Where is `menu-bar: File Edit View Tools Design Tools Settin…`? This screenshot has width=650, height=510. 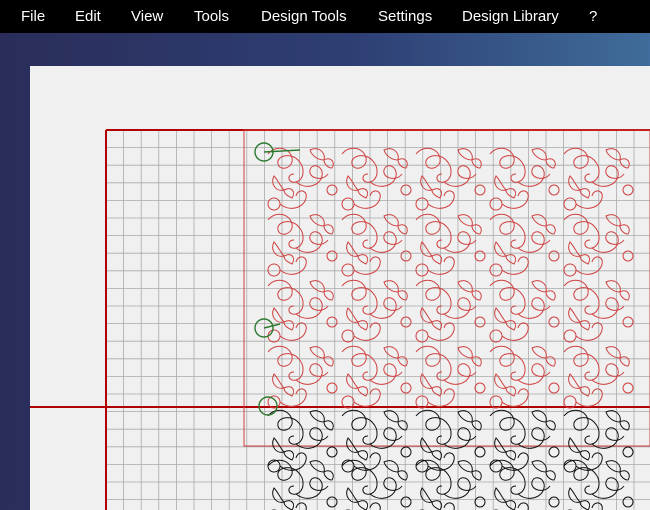 menu-bar: File Edit View Tools Design Tools Settin… is located at coordinates (325, 16).